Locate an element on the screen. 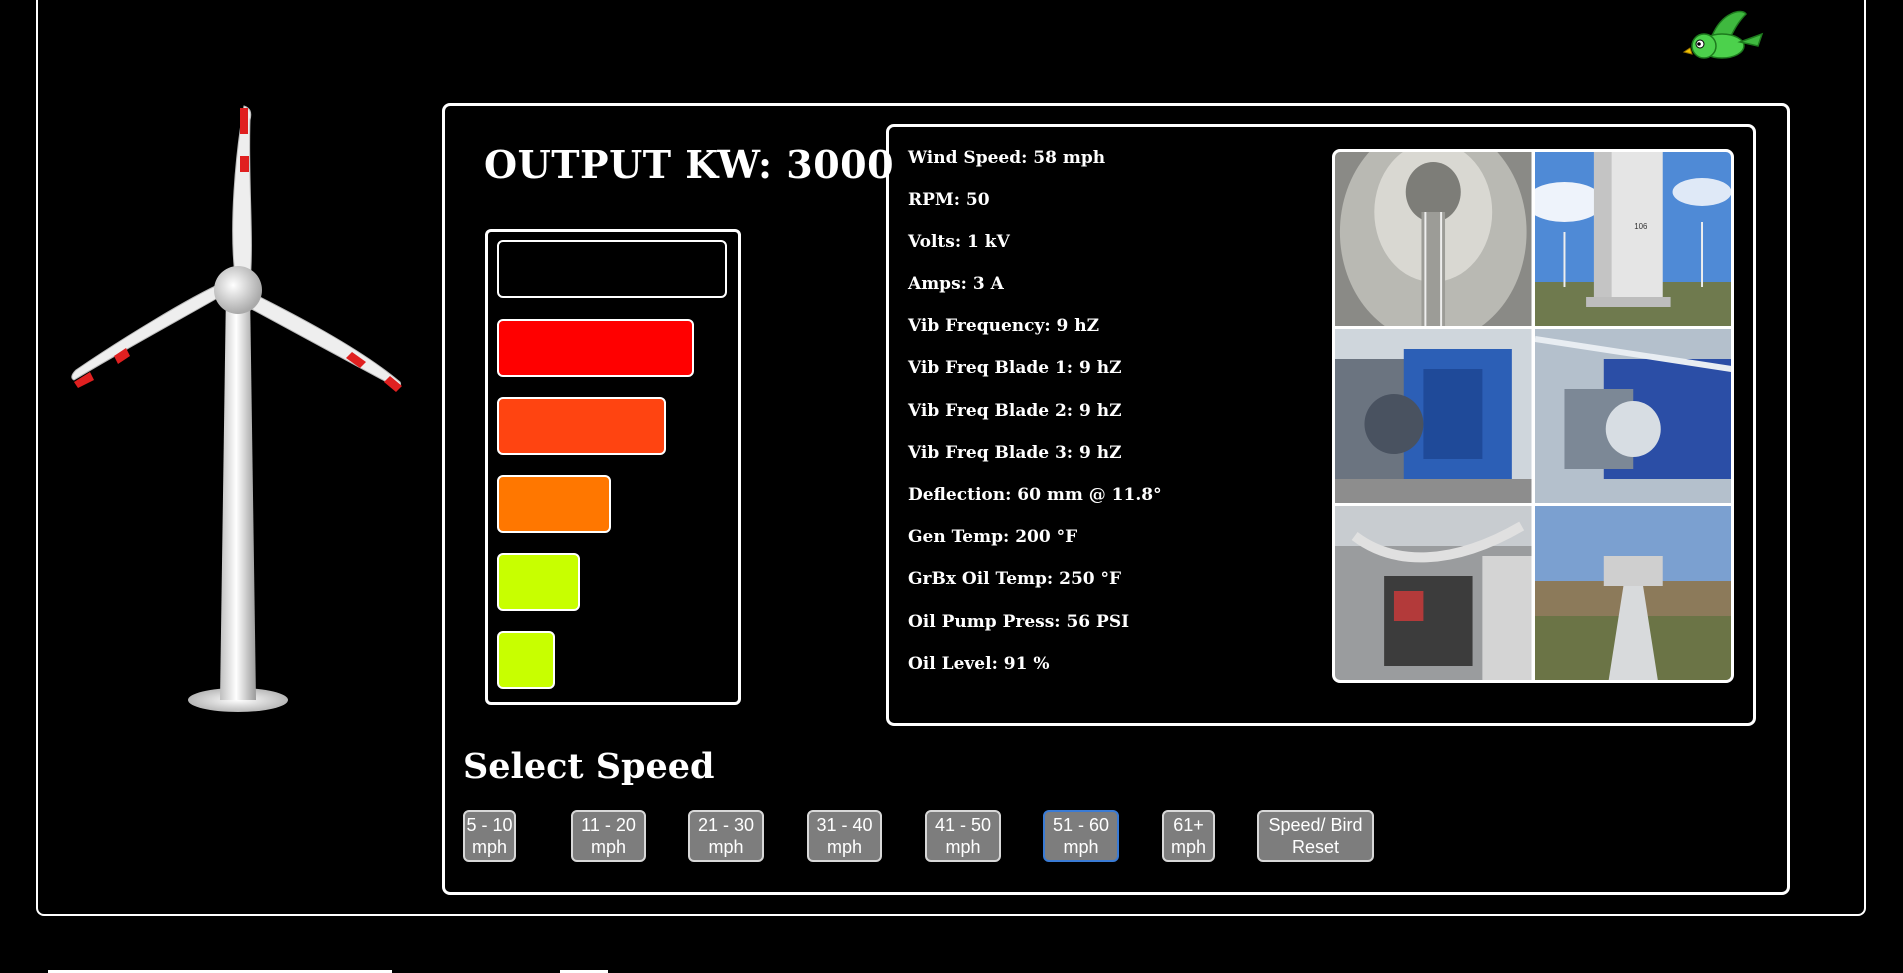  speed-button-label: Speed/ Bird is located at coordinates (1315, 825).